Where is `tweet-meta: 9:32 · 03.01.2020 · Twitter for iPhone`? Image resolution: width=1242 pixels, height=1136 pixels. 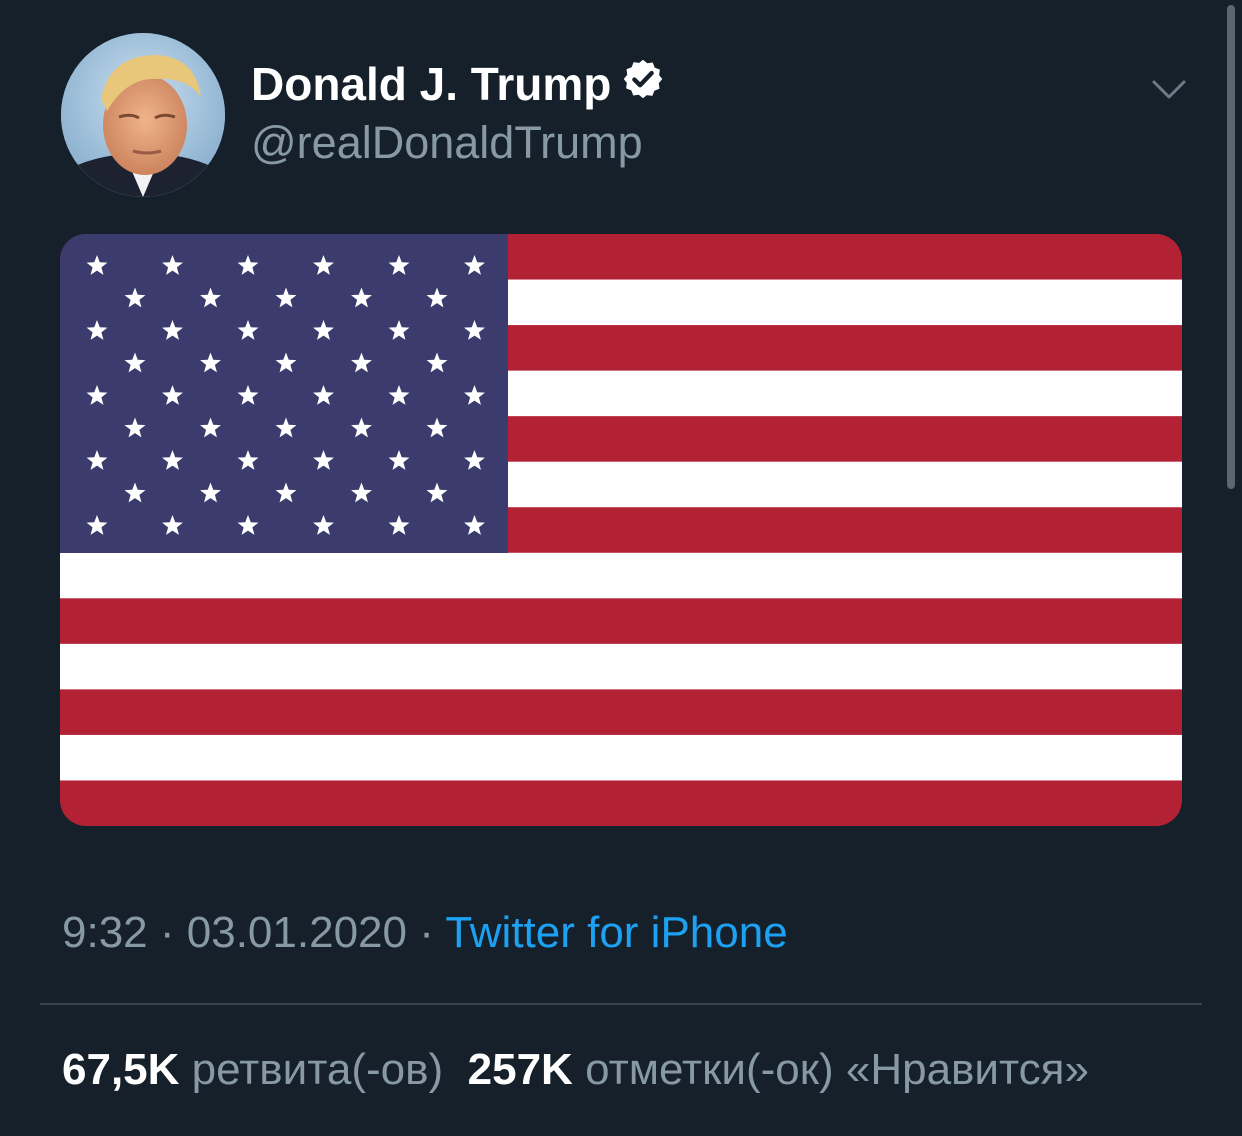
tweet-meta: 9:32 · 03.01.2020 · Twitter for iPhone is located at coordinates (425, 933).